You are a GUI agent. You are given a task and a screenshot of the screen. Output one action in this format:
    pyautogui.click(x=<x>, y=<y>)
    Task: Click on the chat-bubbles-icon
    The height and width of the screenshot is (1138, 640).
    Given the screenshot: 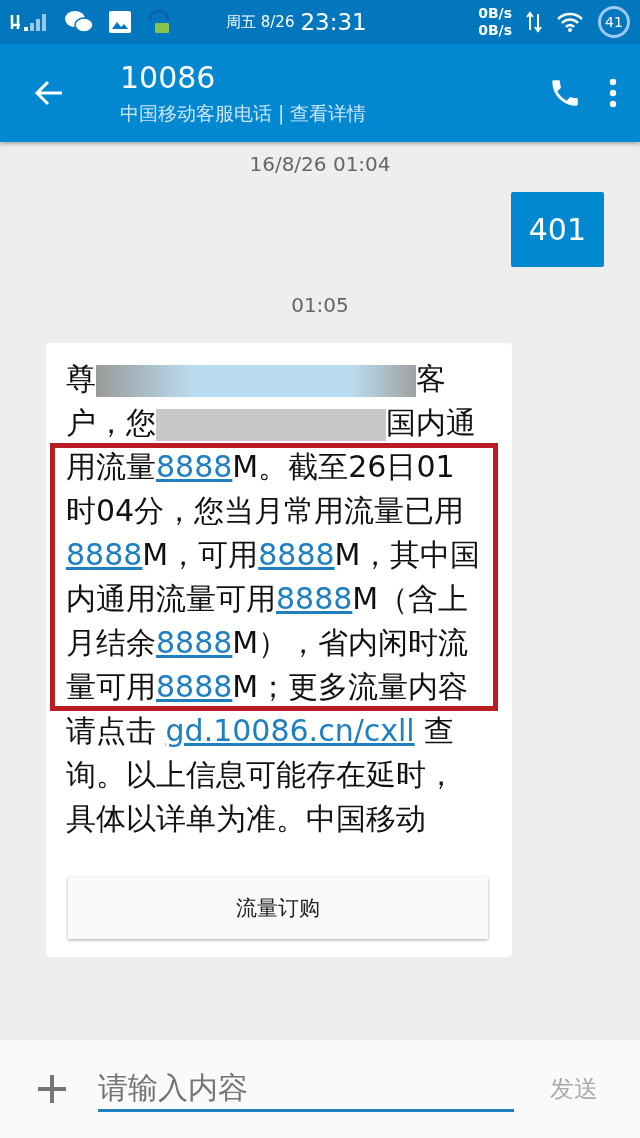 What is the action you would take?
    pyautogui.click(x=79, y=22)
    